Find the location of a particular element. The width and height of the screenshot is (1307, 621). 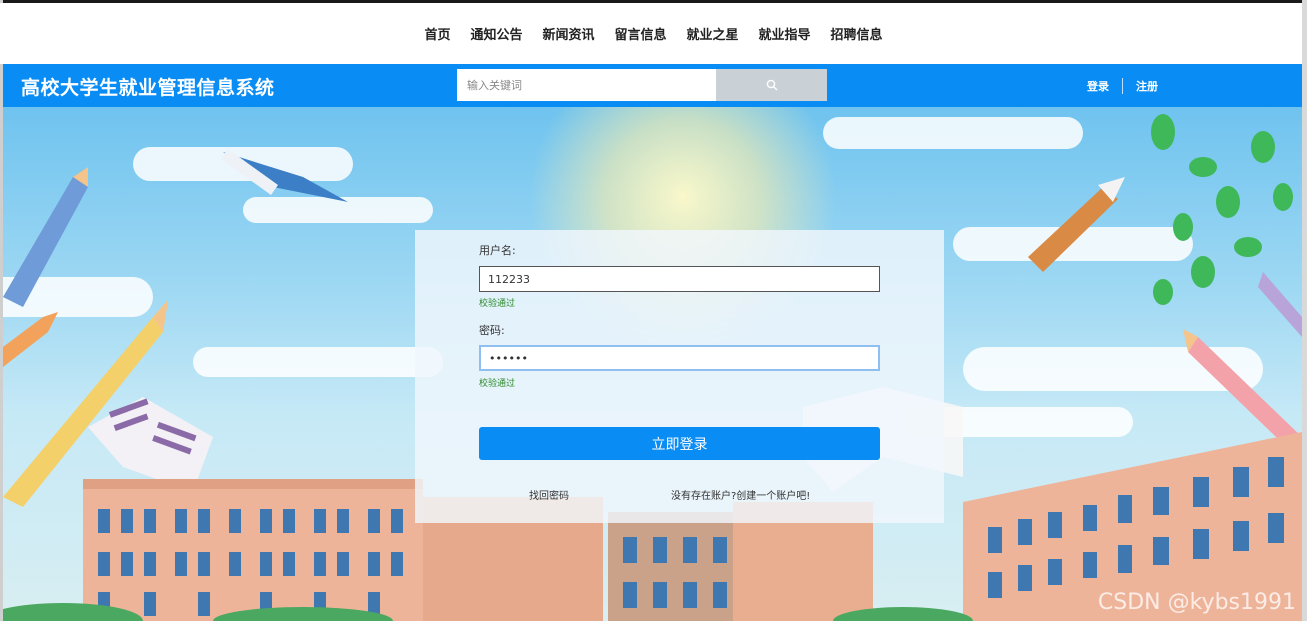

pencil-orange is located at coordinates (30, 339).